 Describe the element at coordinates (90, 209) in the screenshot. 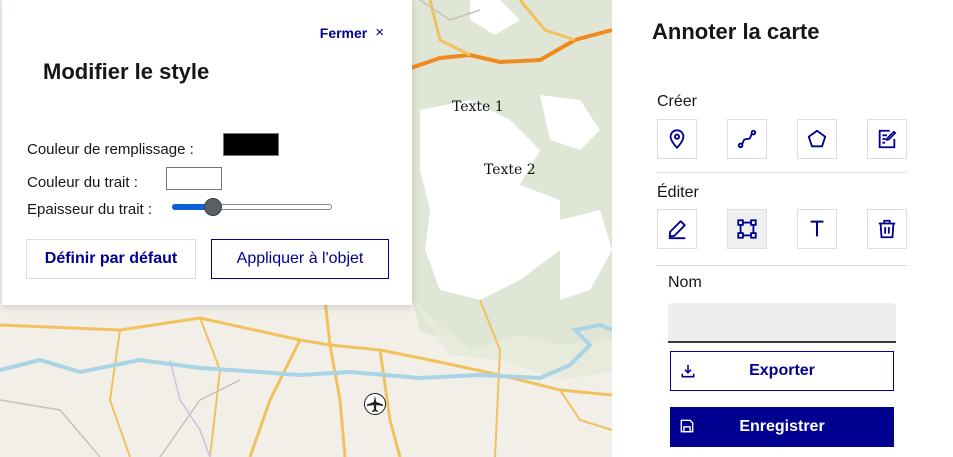

I see `stroke-width-label: Epaisseur du trait :` at that location.